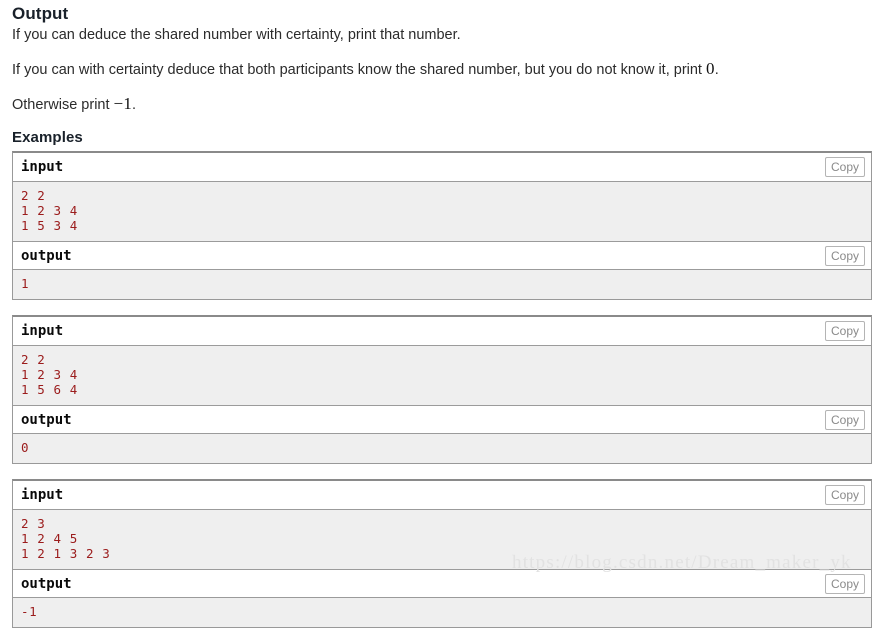 The image size is (884, 628). What do you see at coordinates (49, 374) in the screenshot?
I see `input-data-text: 2 2 1 2 3 4 1 5 6 4` at bounding box center [49, 374].